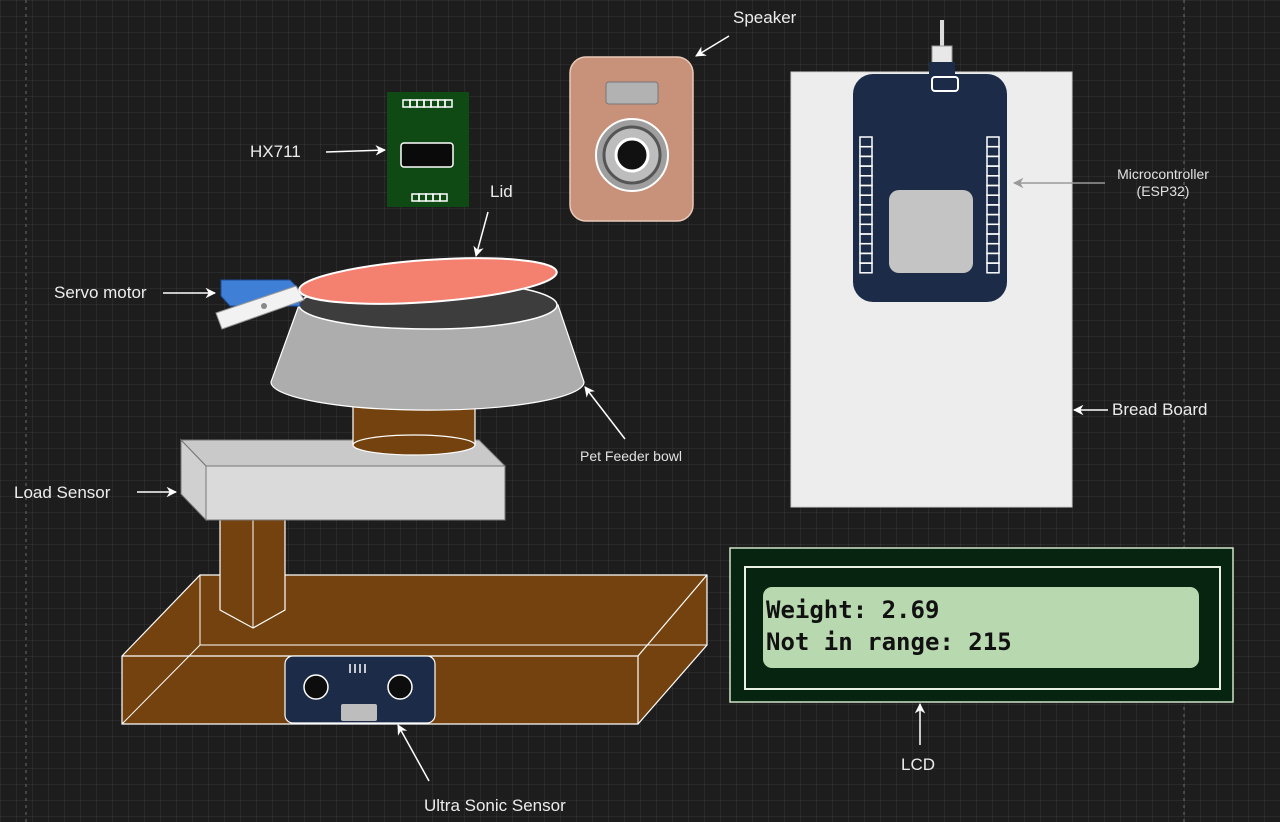 The image size is (1280, 822). Describe the element at coordinates (930, 188) in the screenshot. I see `microcontroller-esp32` at that location.